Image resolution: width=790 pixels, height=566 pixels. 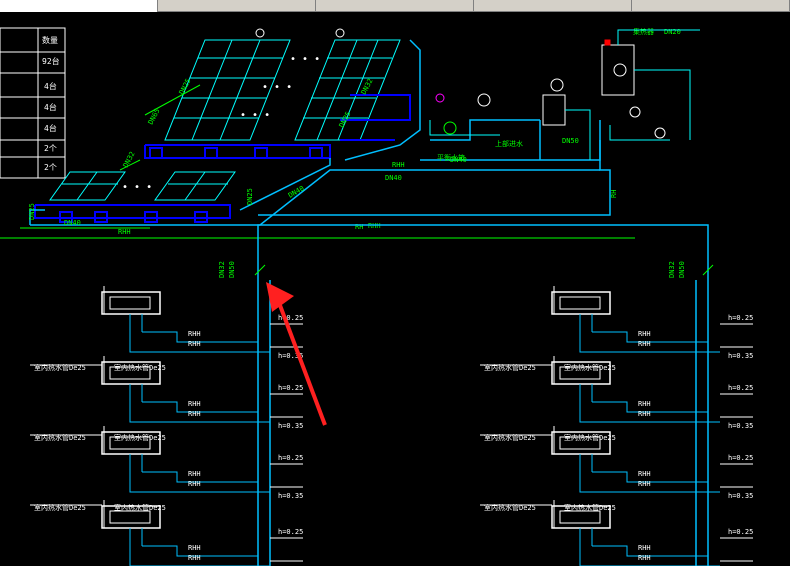 I want to click on svg-text: 上部进水, so click(x=509, y=143).